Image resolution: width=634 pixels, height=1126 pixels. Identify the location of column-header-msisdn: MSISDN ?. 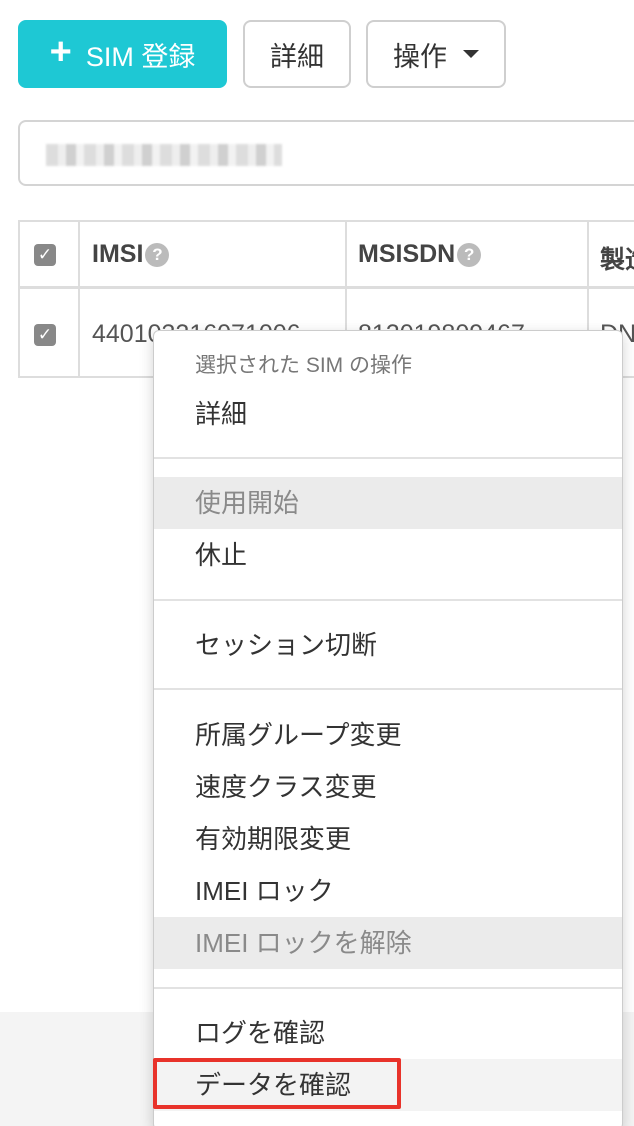
(420, 254).